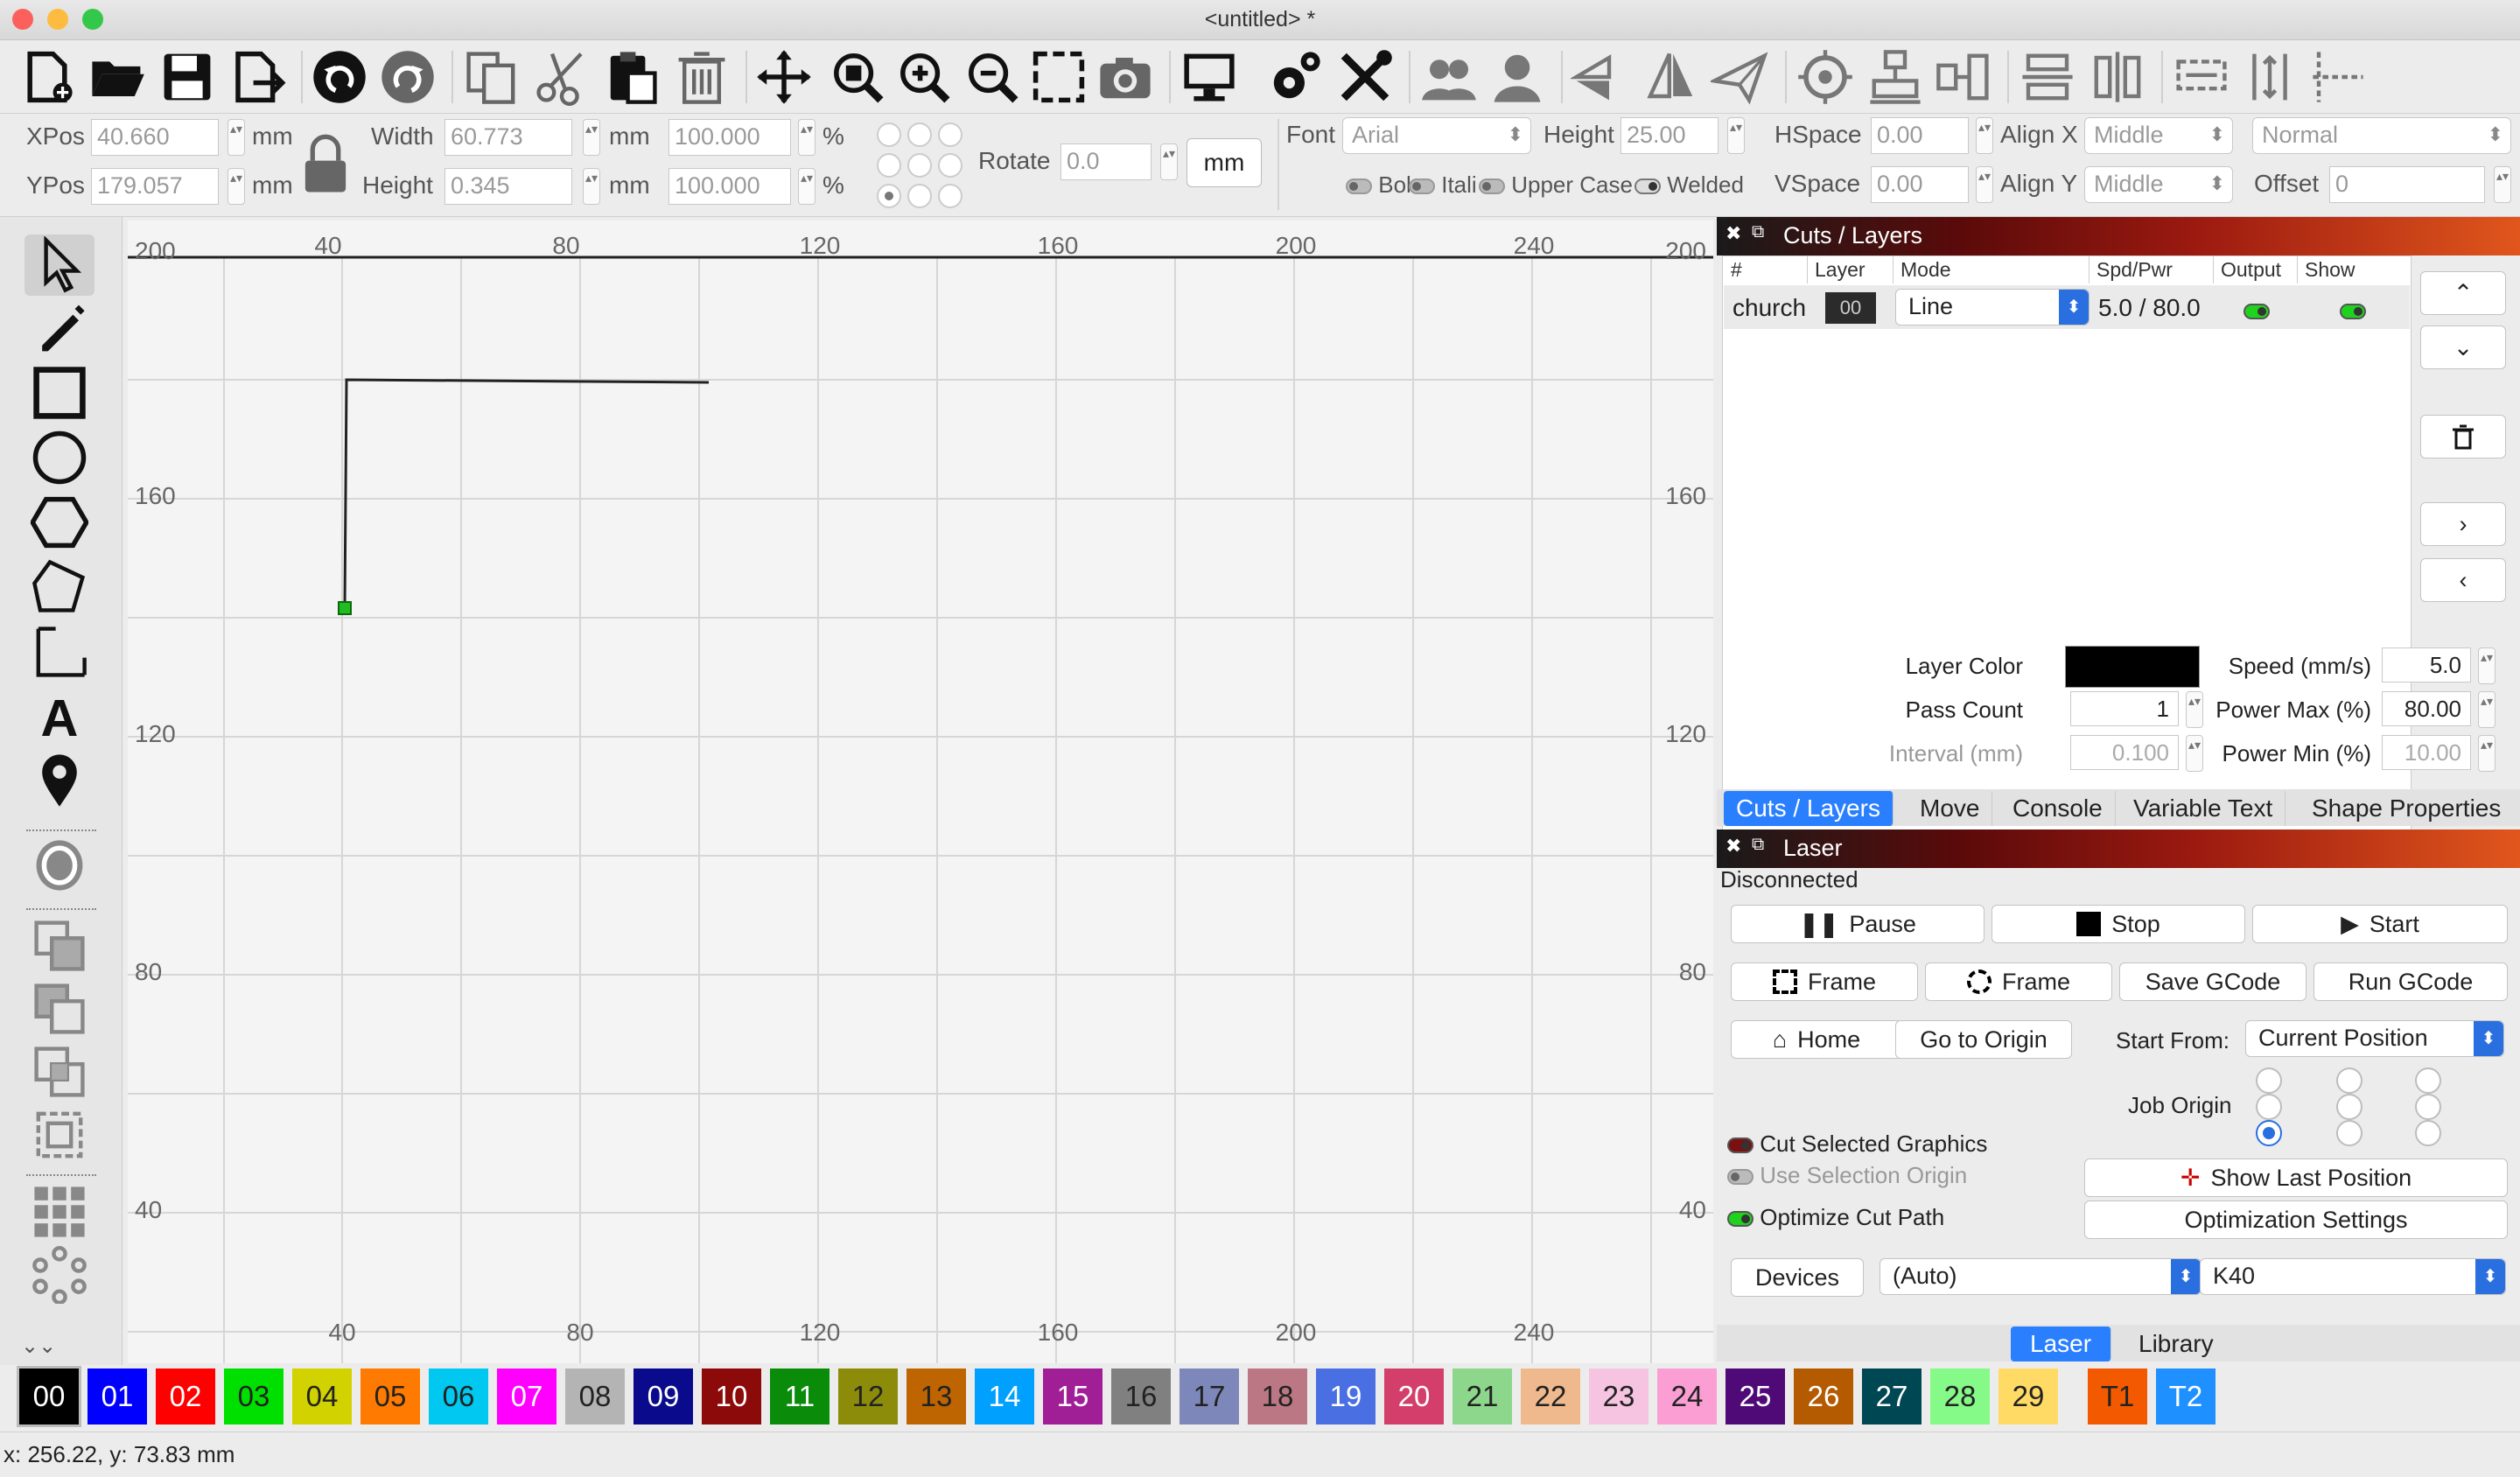 Image resolution: width=2520 pixels, height=1477 pixels. I want to click on mirror-vertical-icon, so click(1599, 77).